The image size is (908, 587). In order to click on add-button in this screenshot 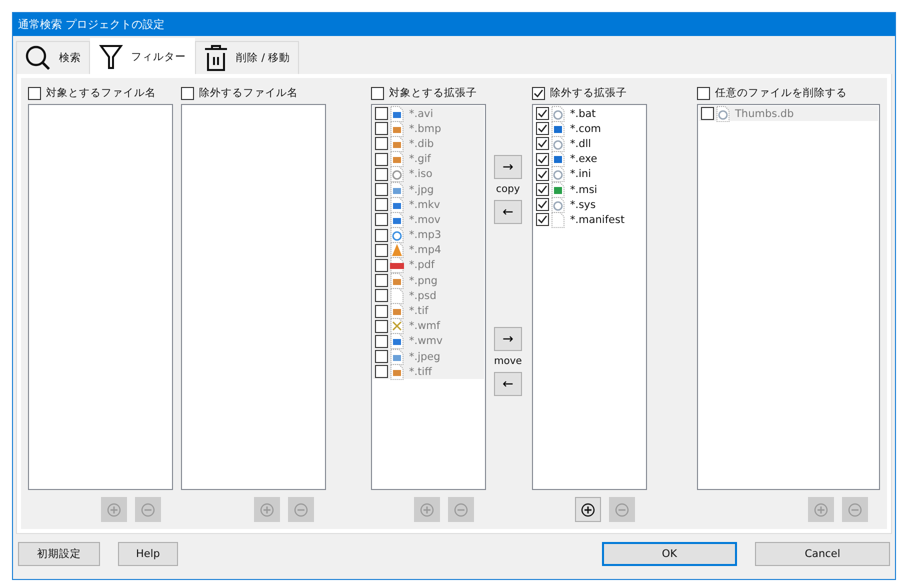, I will do `click(588, 509)`.